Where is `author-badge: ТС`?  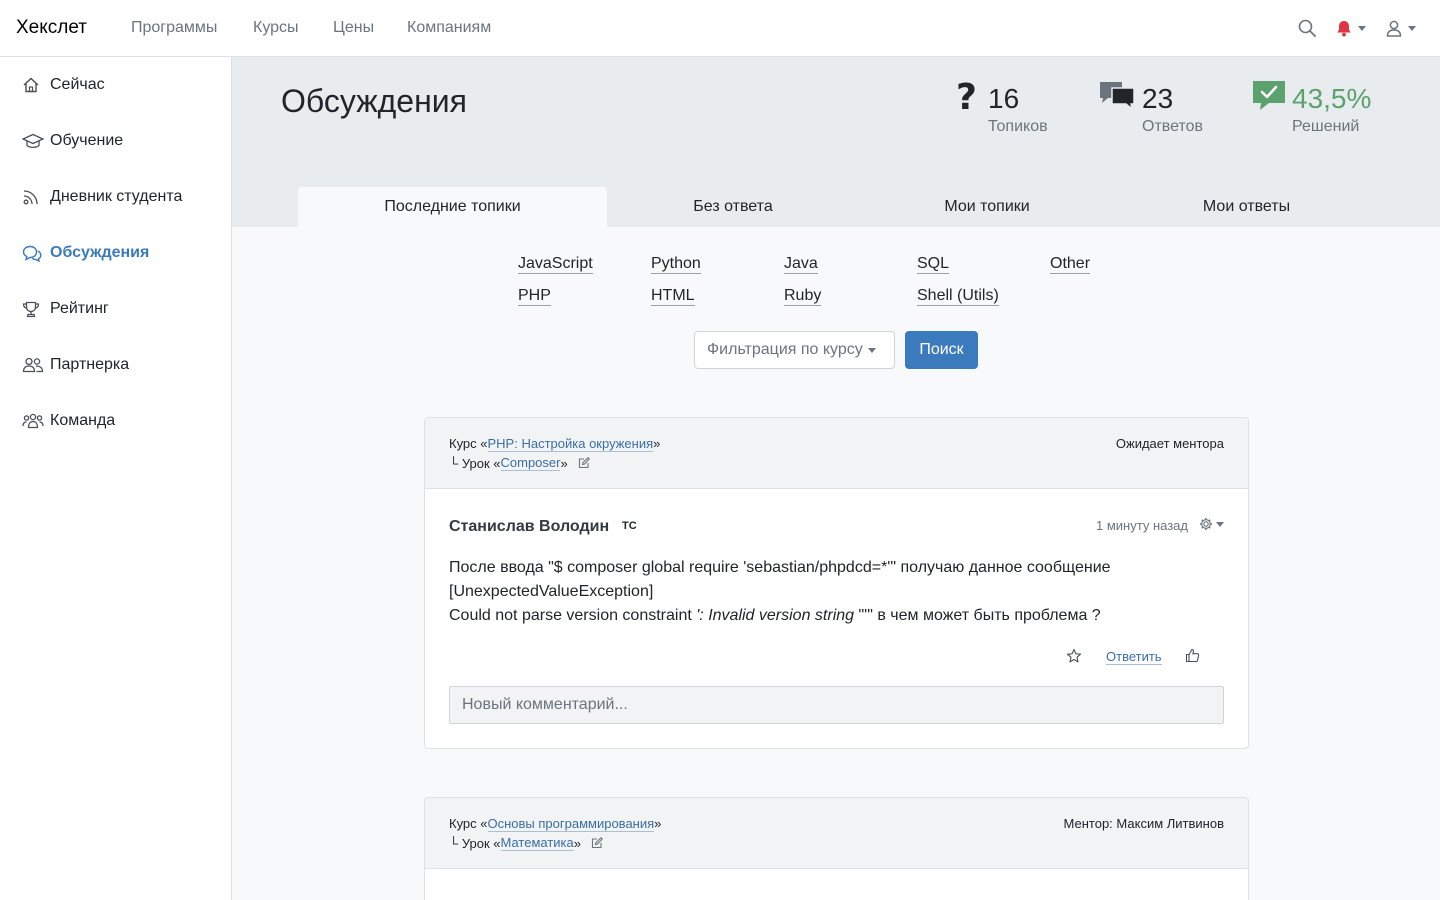 author-badge: ТС is located at coordinates (629, 526).